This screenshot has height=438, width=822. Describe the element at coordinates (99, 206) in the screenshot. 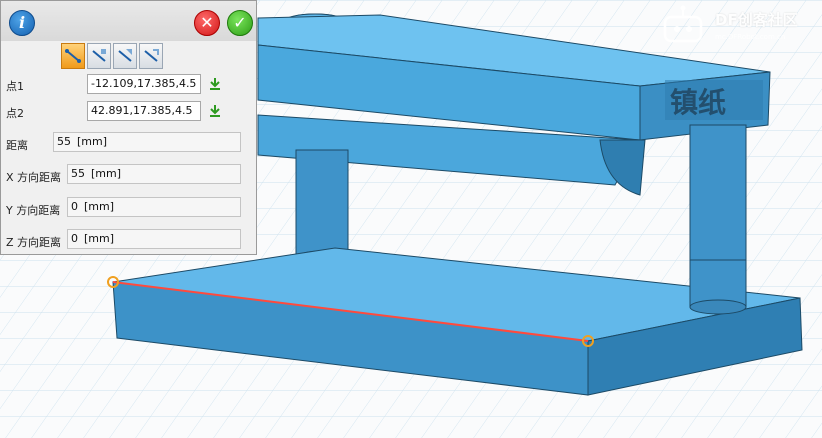

I see `y-distance-unit: [mm]` at that location.